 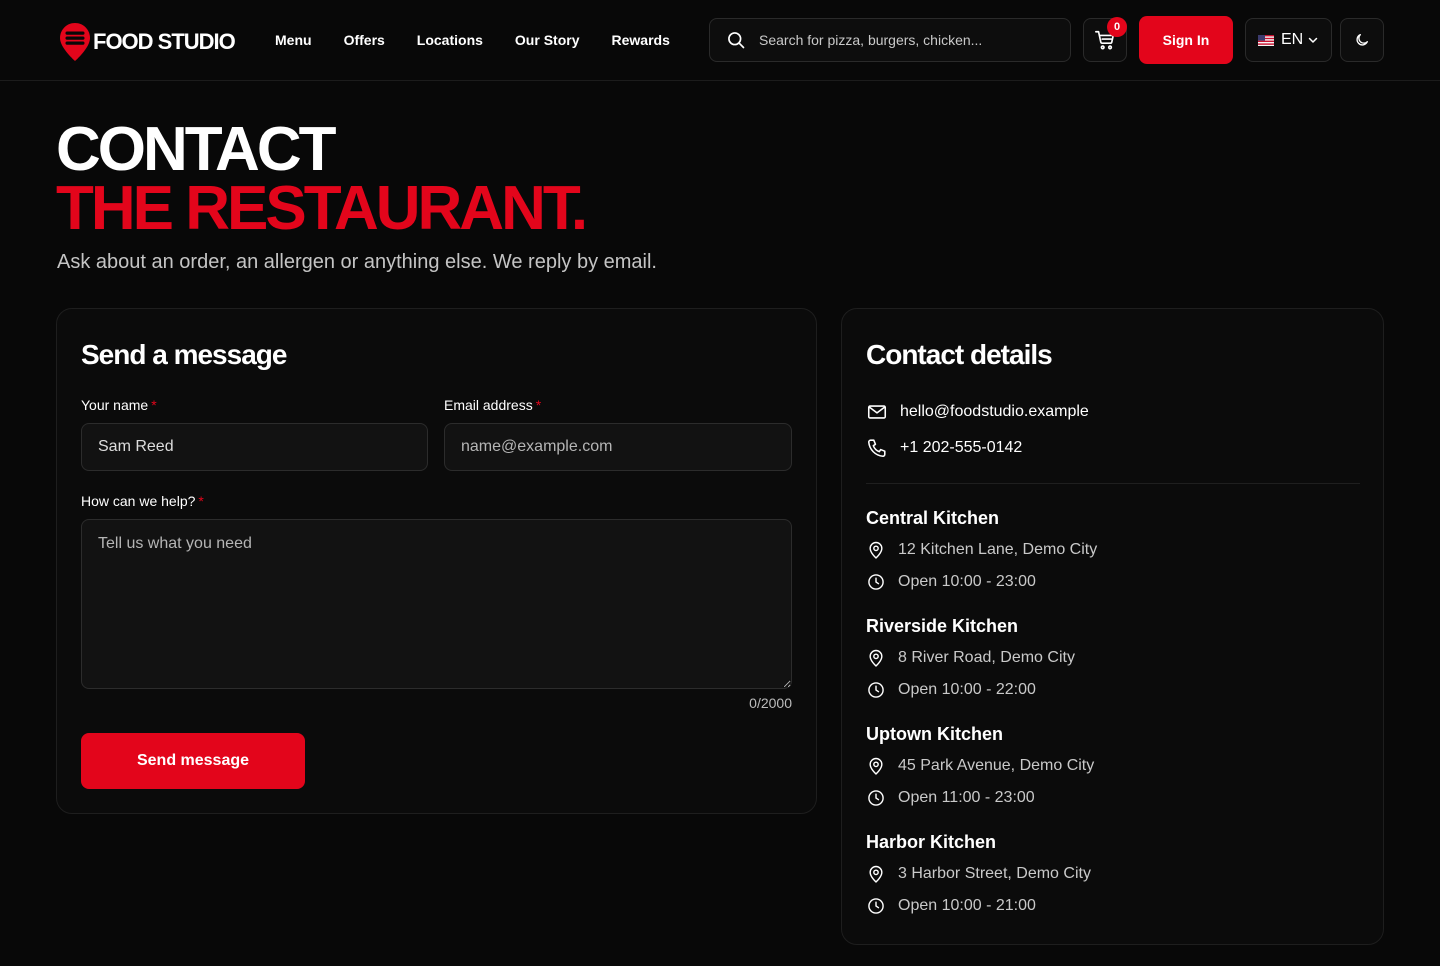 What do you see at coordinates (994, 873) in the screenshot?
I see `kitchen-address-text: 3 Harbor Street, Demo City` at bounding box center [994, 873].